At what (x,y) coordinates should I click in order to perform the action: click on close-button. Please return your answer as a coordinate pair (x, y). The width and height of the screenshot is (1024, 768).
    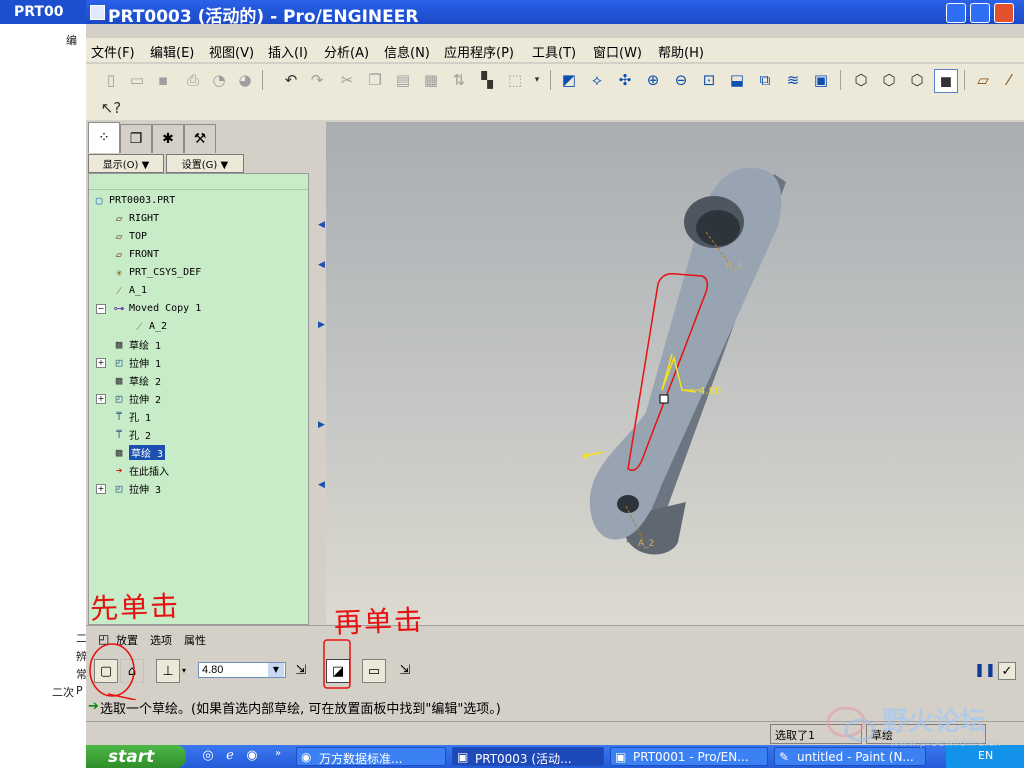
    Looking at the image, I should click on (1004, 13).